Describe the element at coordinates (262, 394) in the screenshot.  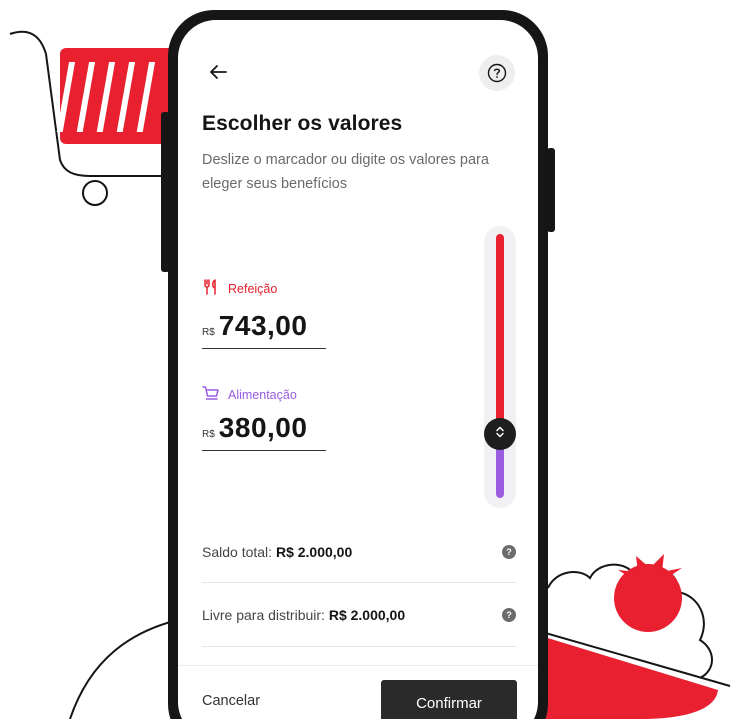
I see `alimentacao-label-text: Alimentação` at that location.